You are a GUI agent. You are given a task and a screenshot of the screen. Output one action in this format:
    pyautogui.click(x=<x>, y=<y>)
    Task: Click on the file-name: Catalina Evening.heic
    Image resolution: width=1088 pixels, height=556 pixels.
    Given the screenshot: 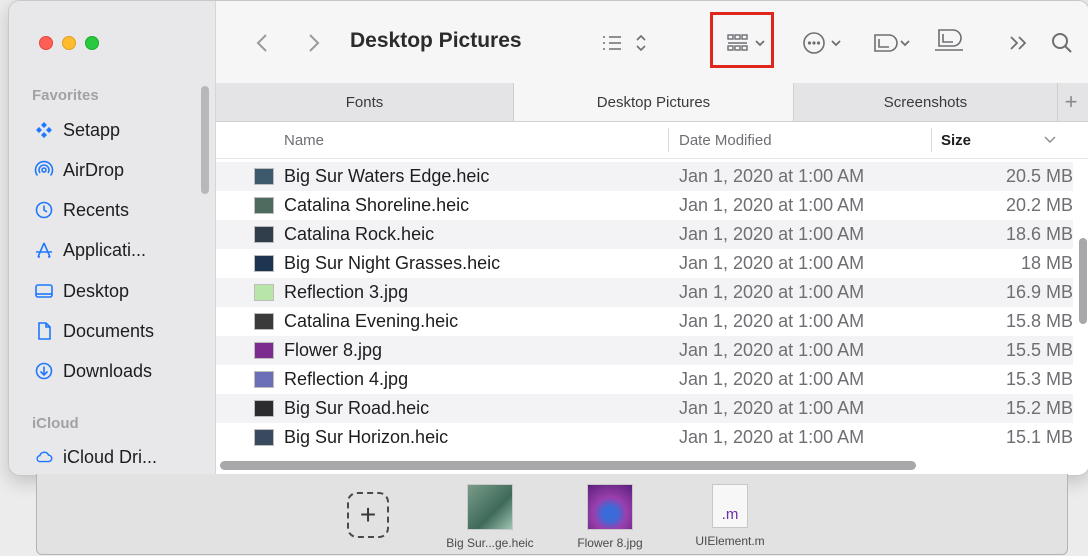 What is the action you would take?
    pyautogui.click(x=371, y=321)
    